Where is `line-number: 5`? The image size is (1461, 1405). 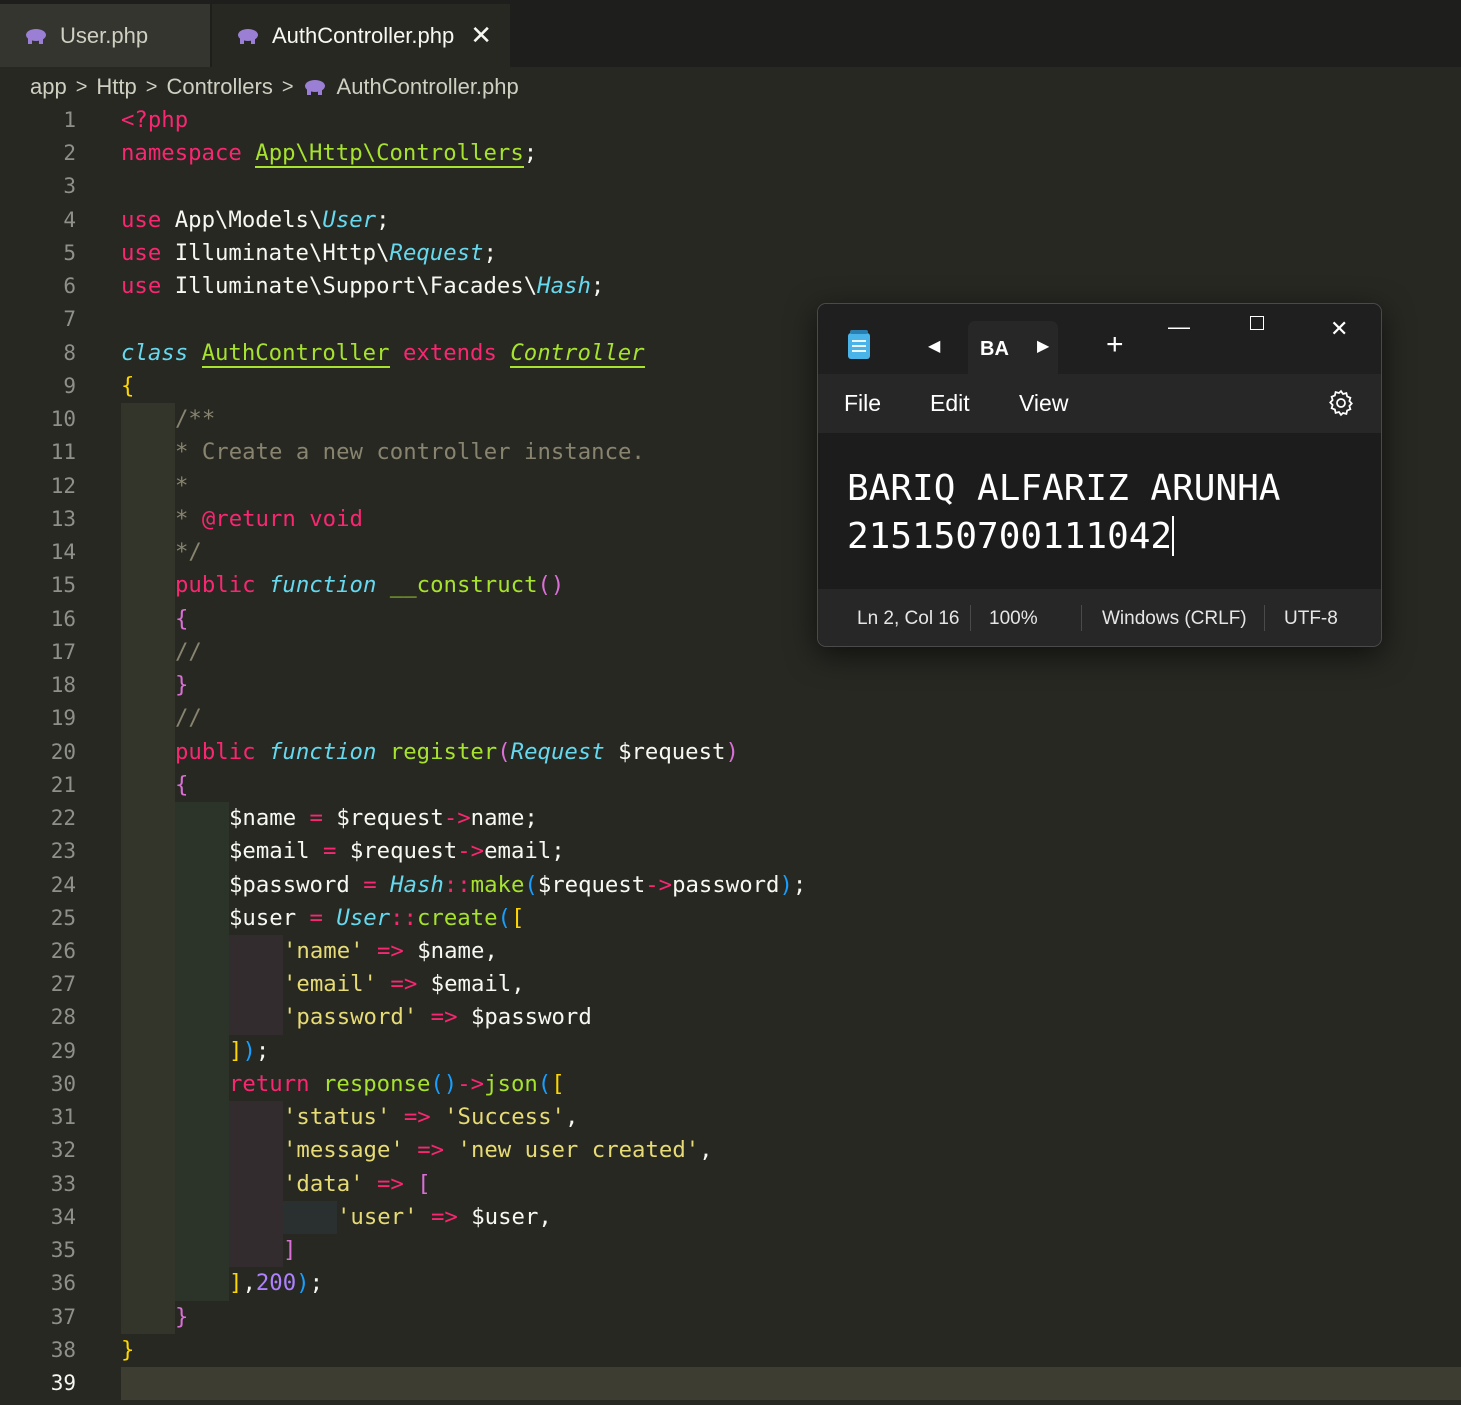
line-number: 5 is located at coordinates (69, 252).